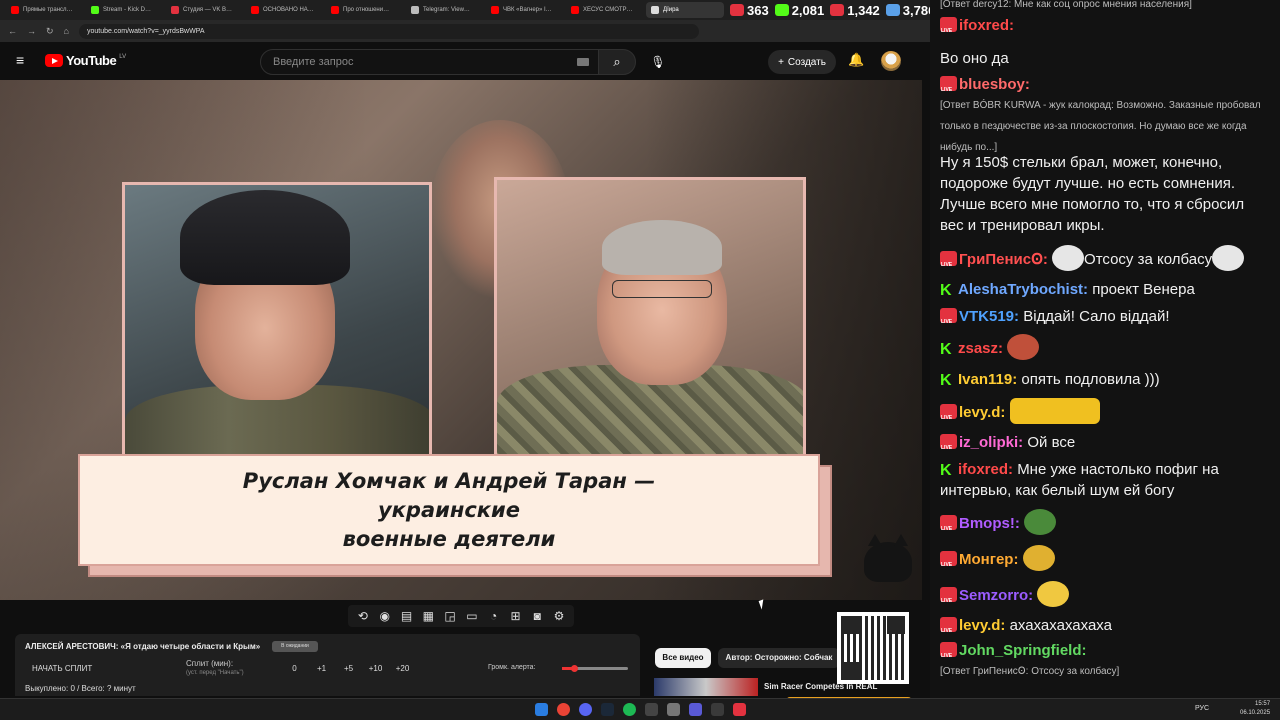  What do you see at coordinates (891, 61) in the screenshot?
I see `avatar` at bounding box center [891, 61].